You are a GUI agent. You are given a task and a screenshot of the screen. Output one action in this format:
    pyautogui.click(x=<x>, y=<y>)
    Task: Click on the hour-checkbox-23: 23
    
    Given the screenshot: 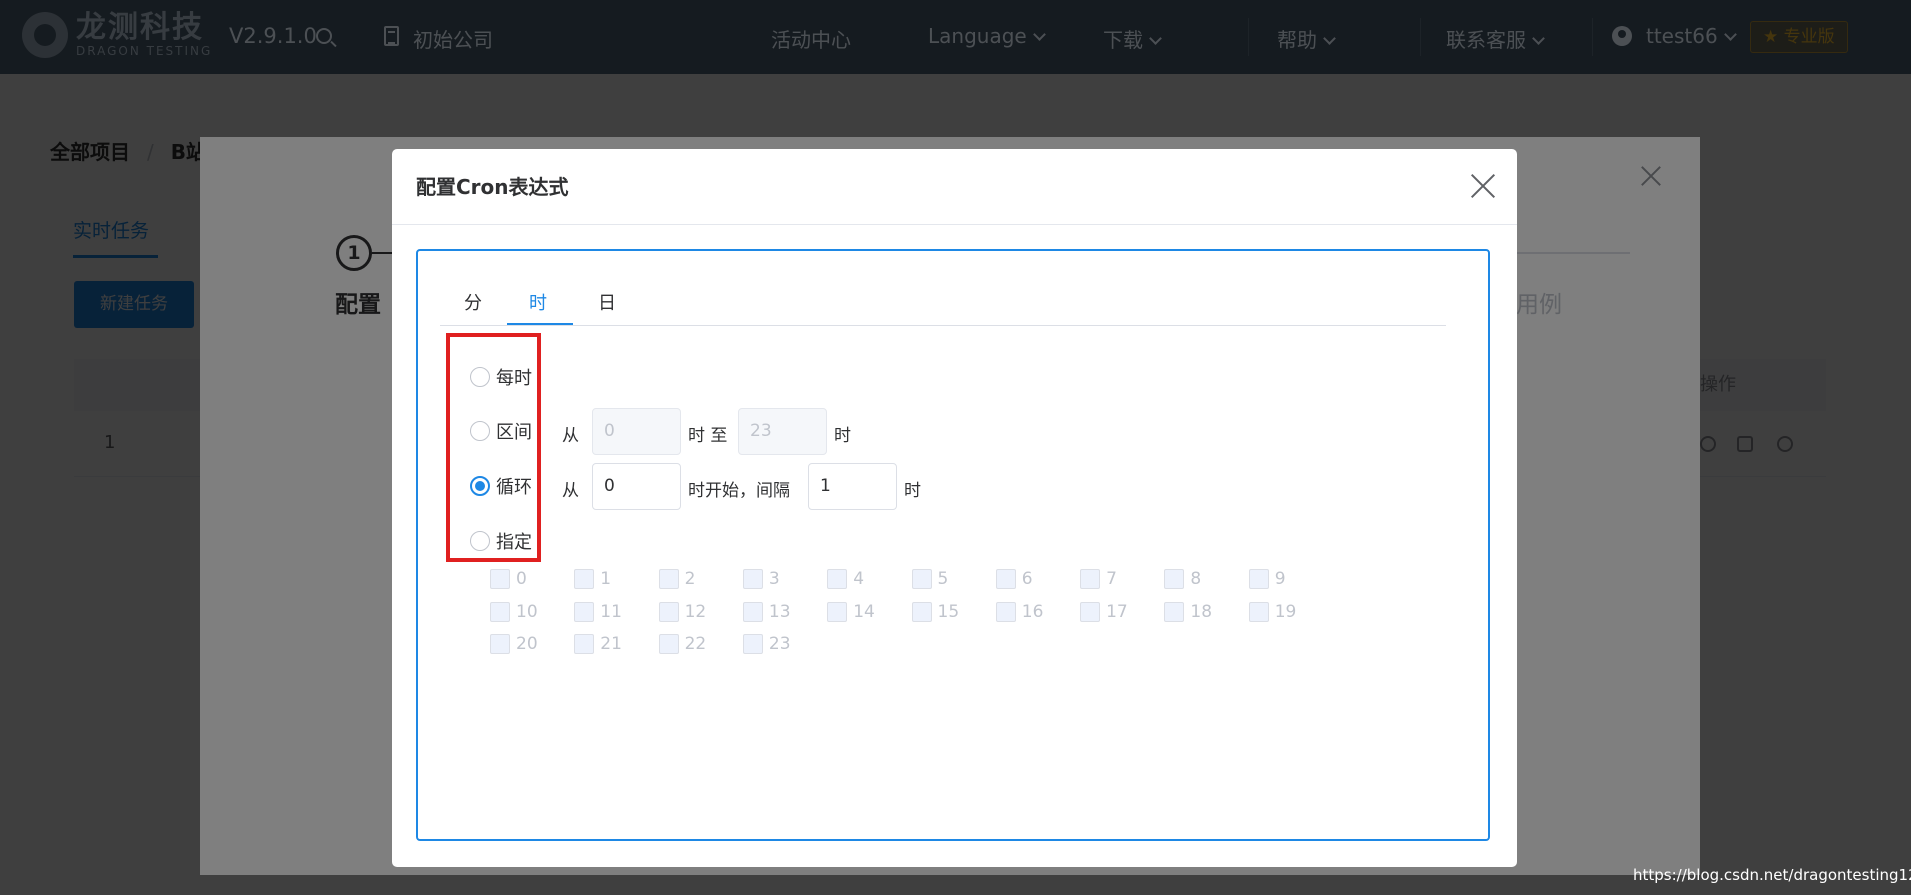 What is the action you would take?
    pyautogui.click(x=766, y=644)
    